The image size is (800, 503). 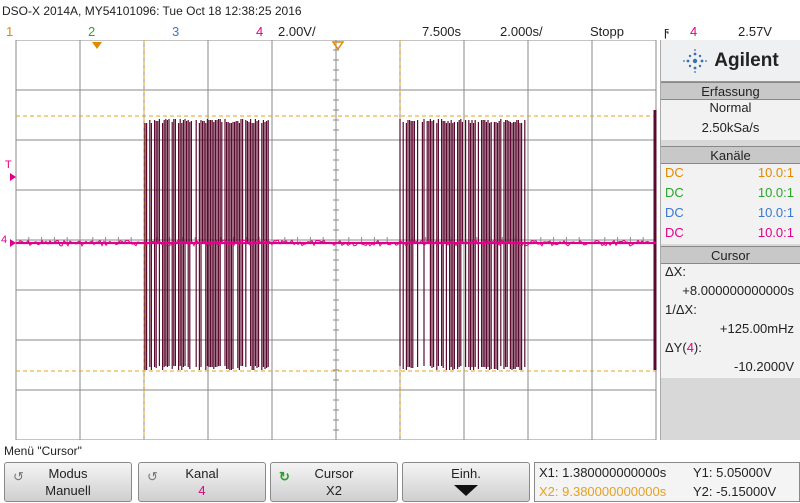 I want to click on sample-rate: 2.50kSa/s, so click(x=730, y=127).